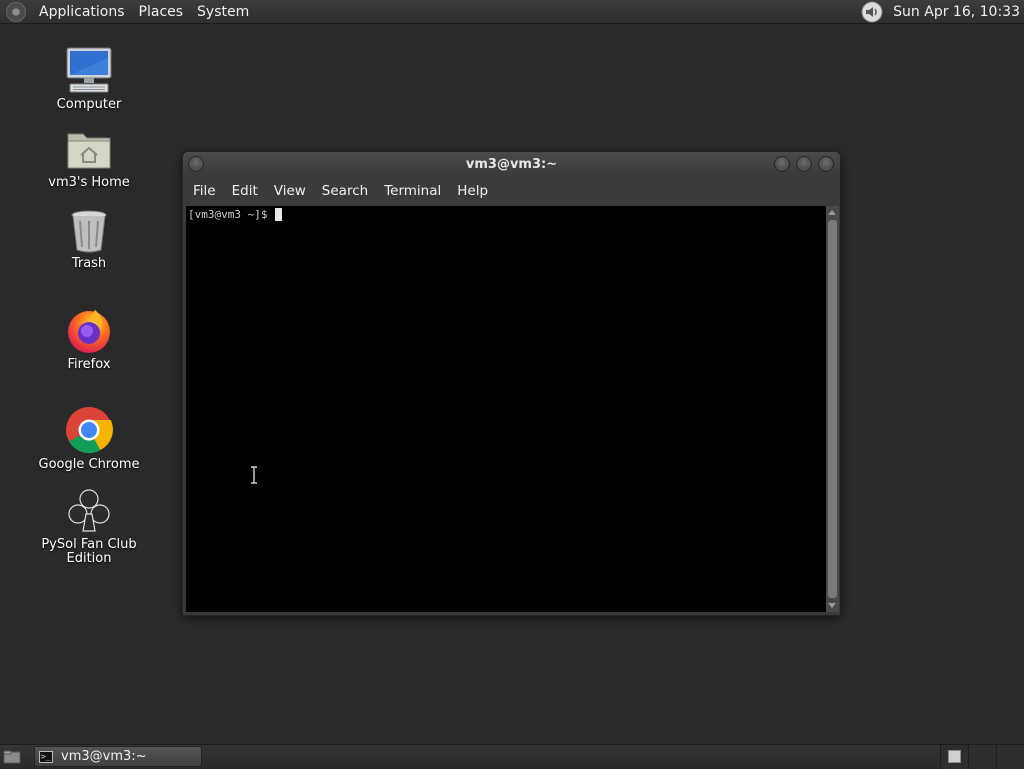 The height and width of the screenshot is (769, 1024). What do you see at coordinates (206, 191) in the screenshot?
I see `menu-file: File` at bounding box center [206, 191].